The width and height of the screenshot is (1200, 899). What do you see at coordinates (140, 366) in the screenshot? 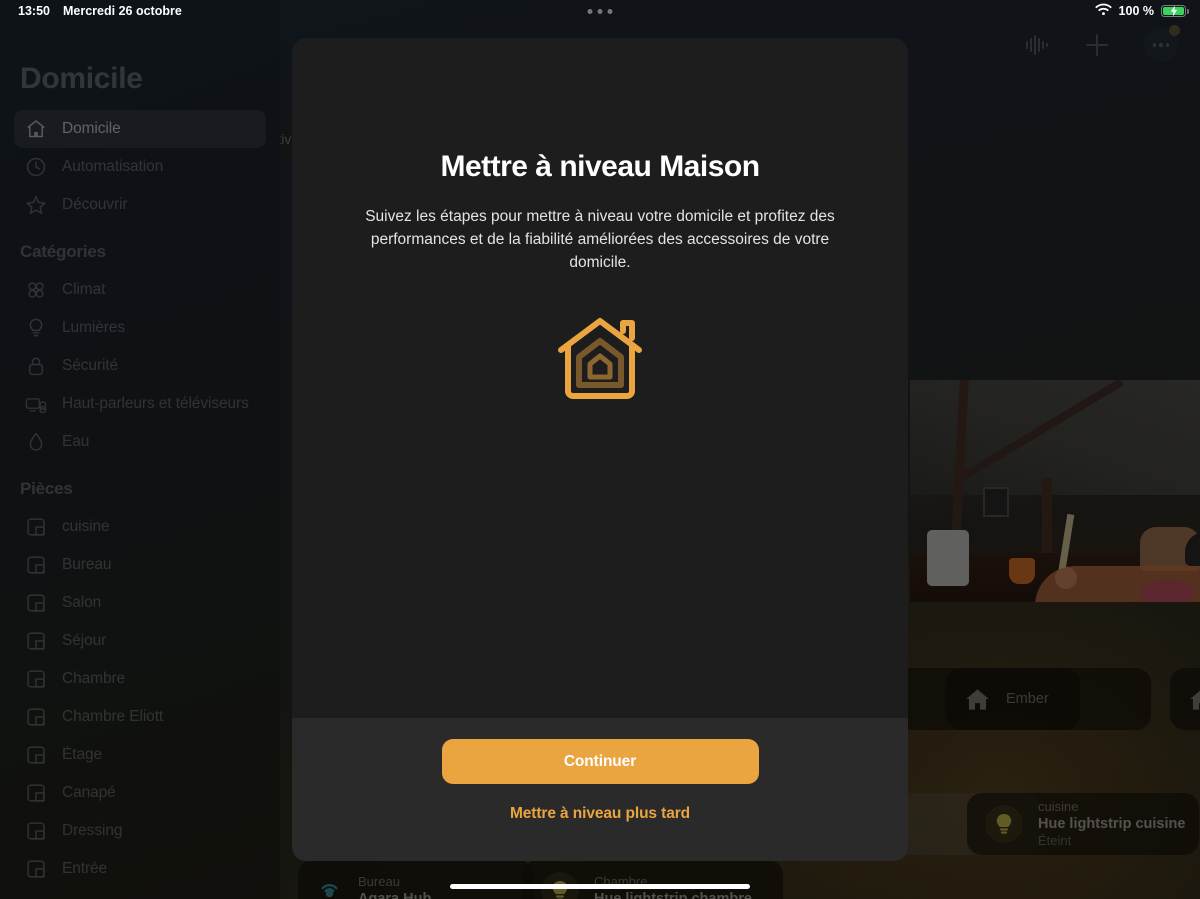
I see `sidebar-item-securite: Sécurité` at bounding box center [140, 366].